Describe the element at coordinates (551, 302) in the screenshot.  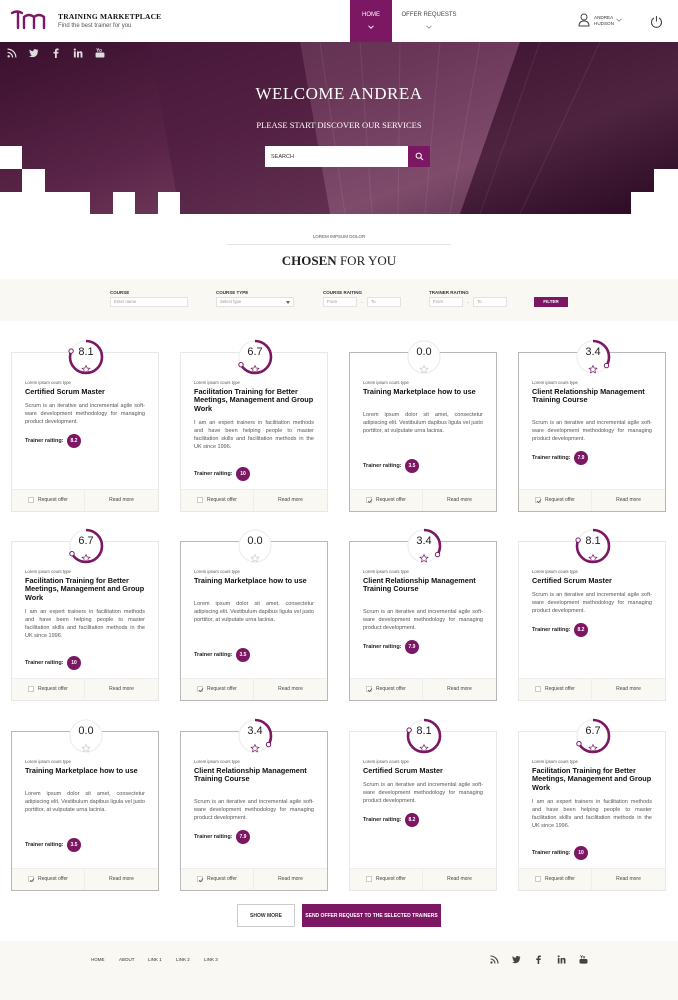
I see `filter-button: FILTER` at that location.